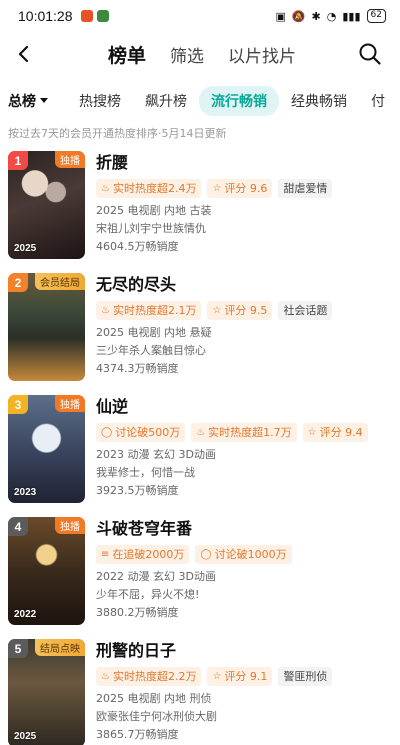  What do you see at coordinates (154, 332) in the screenshot?
I see `item-meta: 2025 电视剧 内地 悬疑` at bounding box center [154, 332].